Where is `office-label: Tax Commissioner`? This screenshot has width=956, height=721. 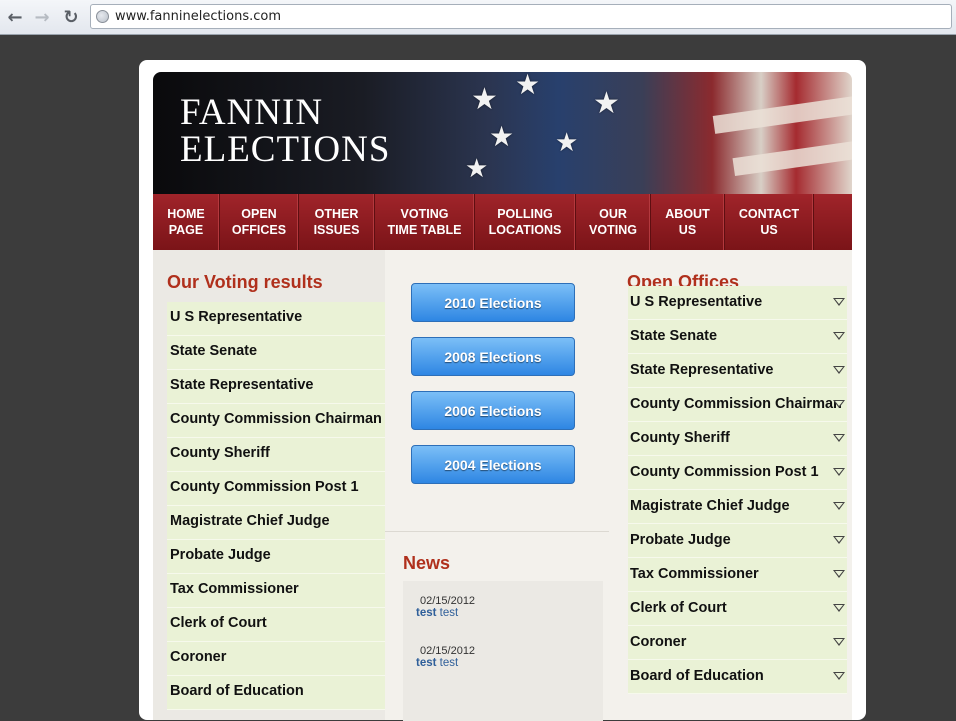 office-label: Tax Commissioner is located at coordinates (694, 574).